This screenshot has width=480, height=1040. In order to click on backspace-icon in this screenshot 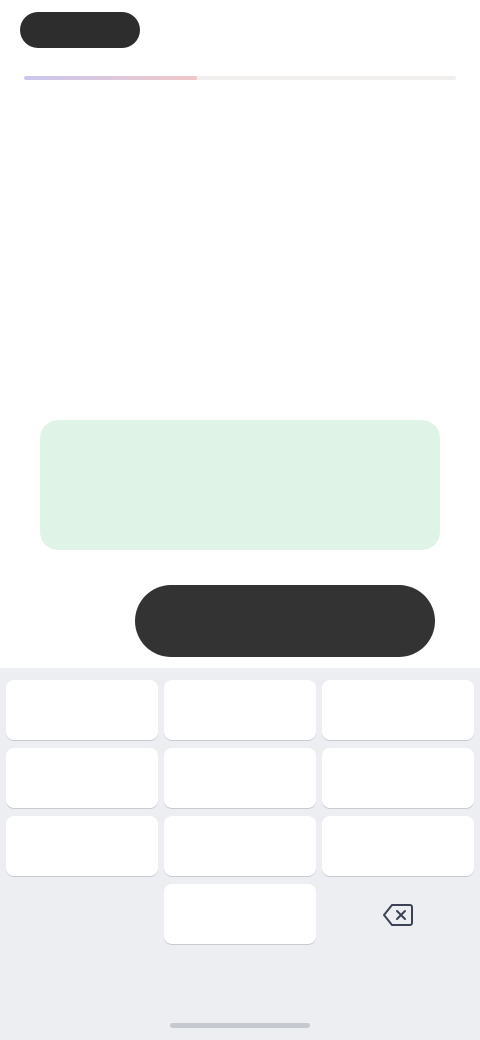, I will do `click(398, 915)`.